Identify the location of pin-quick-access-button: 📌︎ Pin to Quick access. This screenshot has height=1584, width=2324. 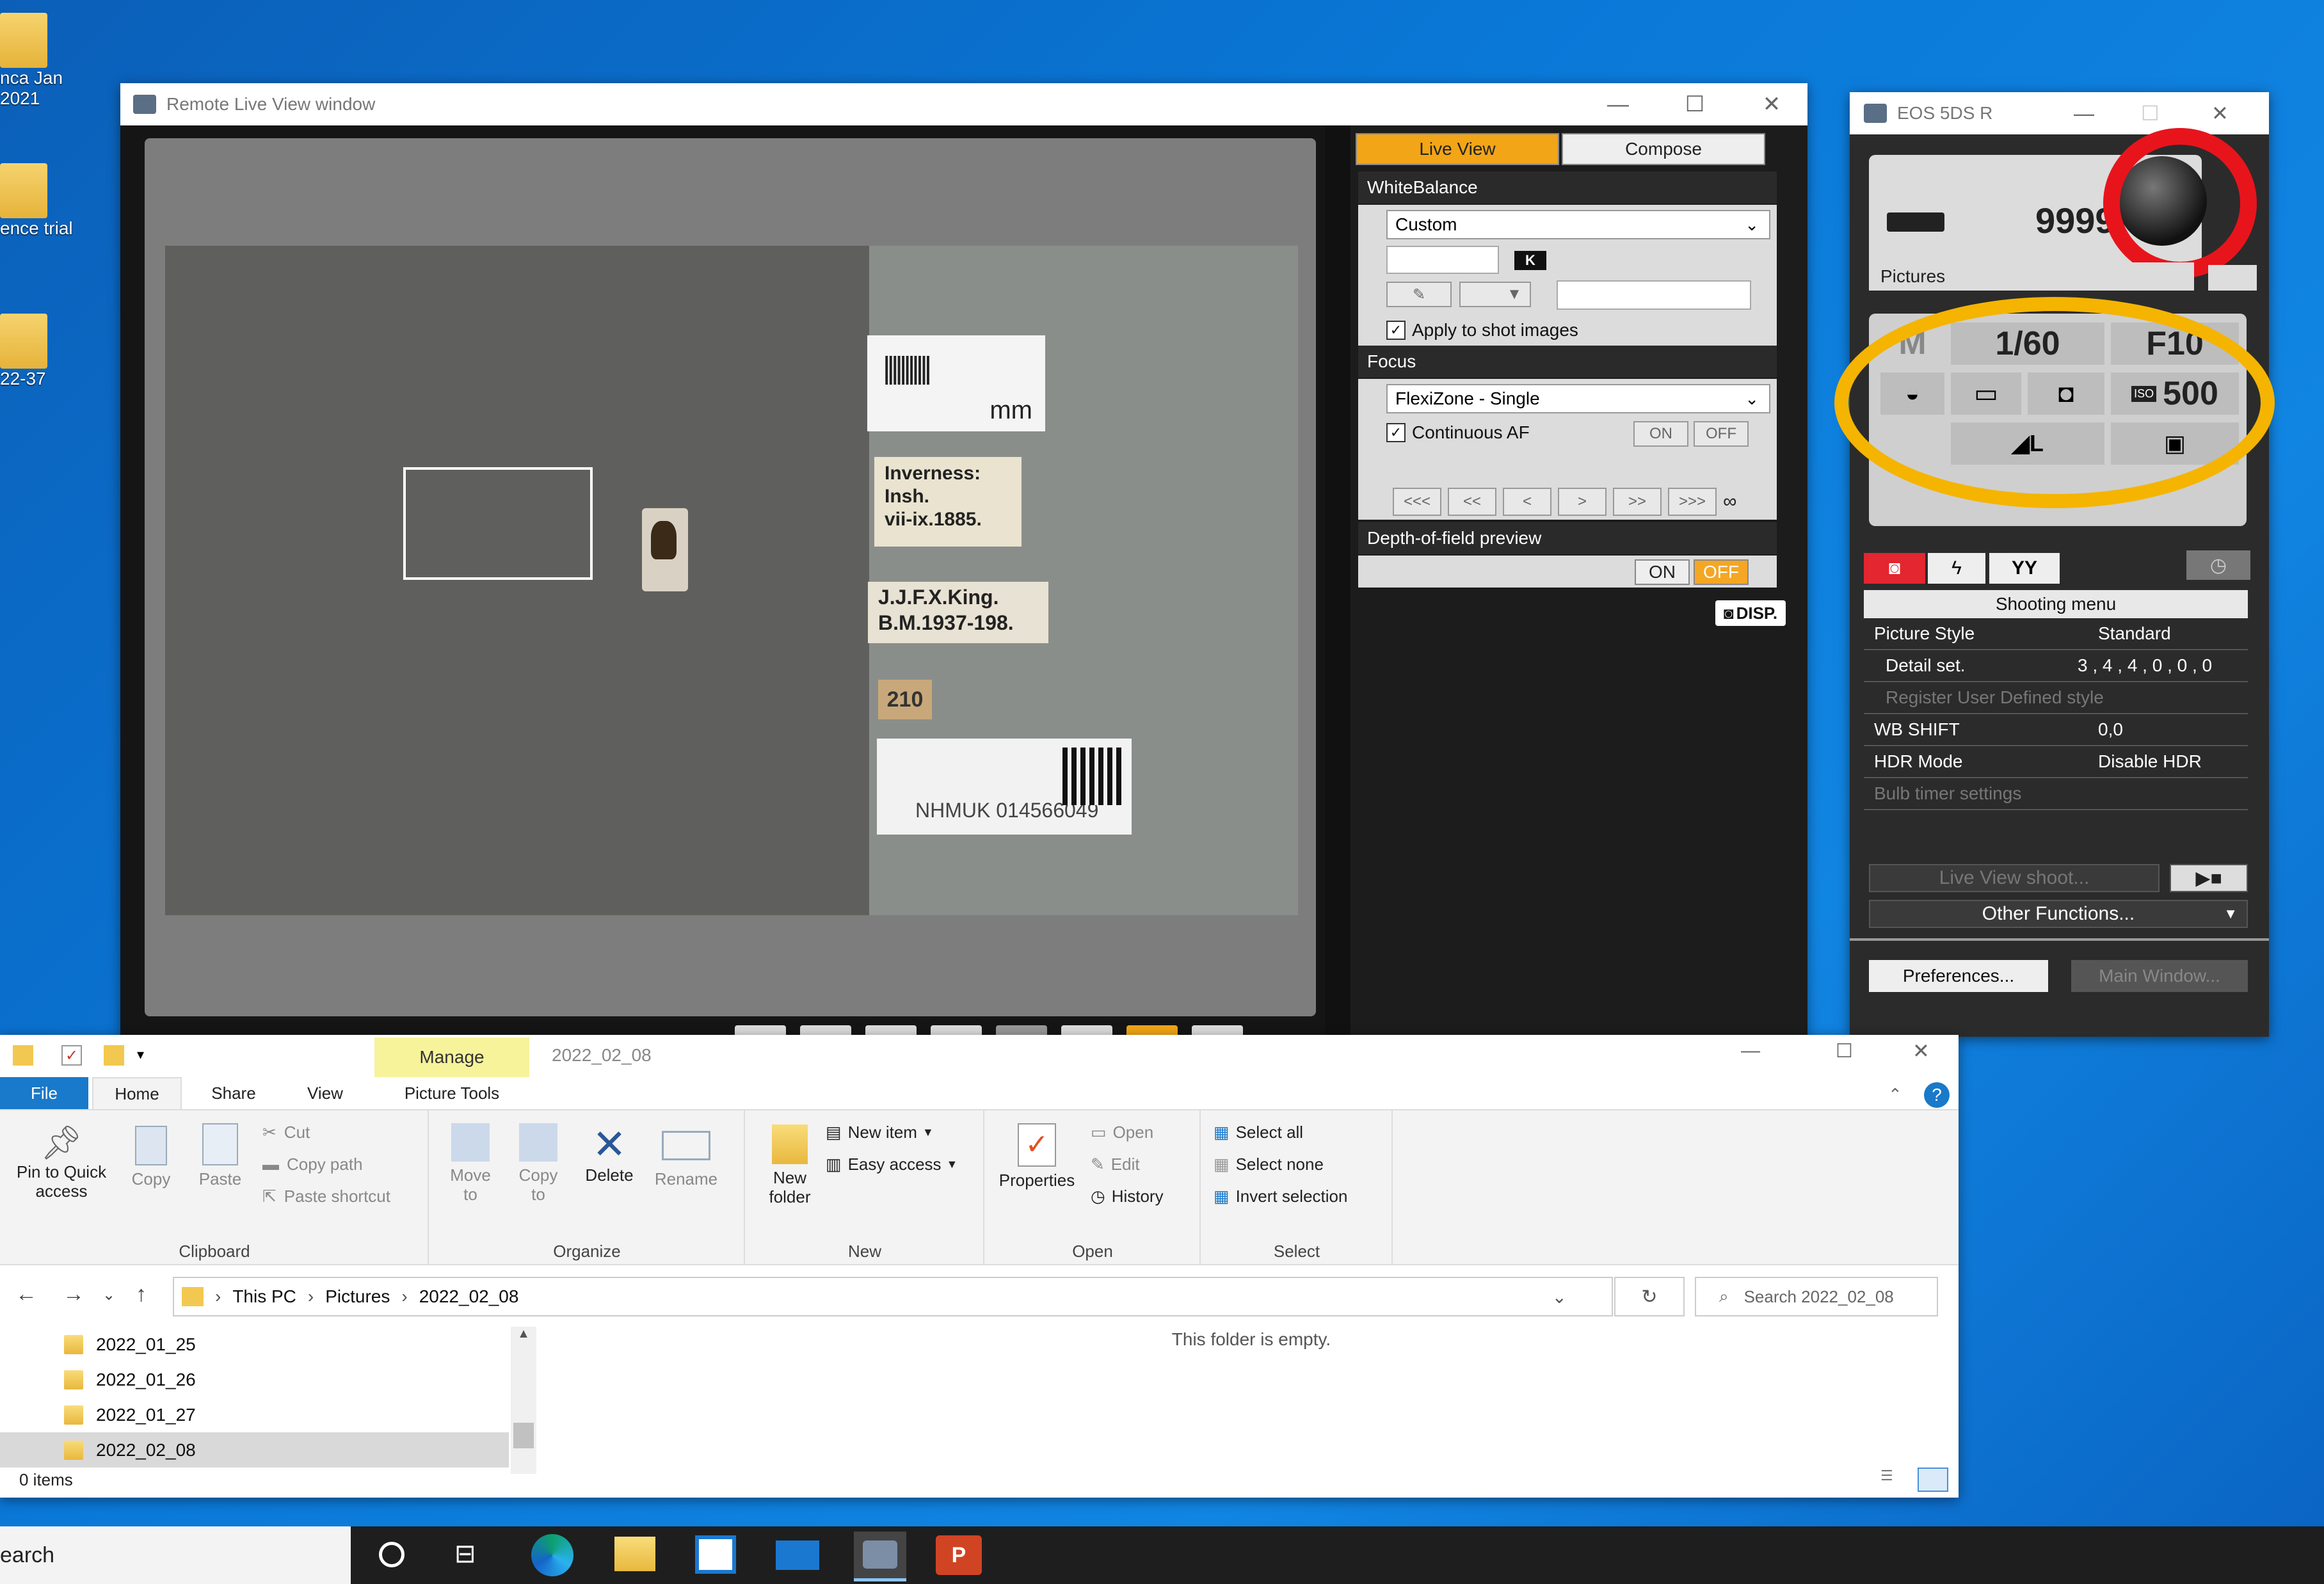
(61, 1162).